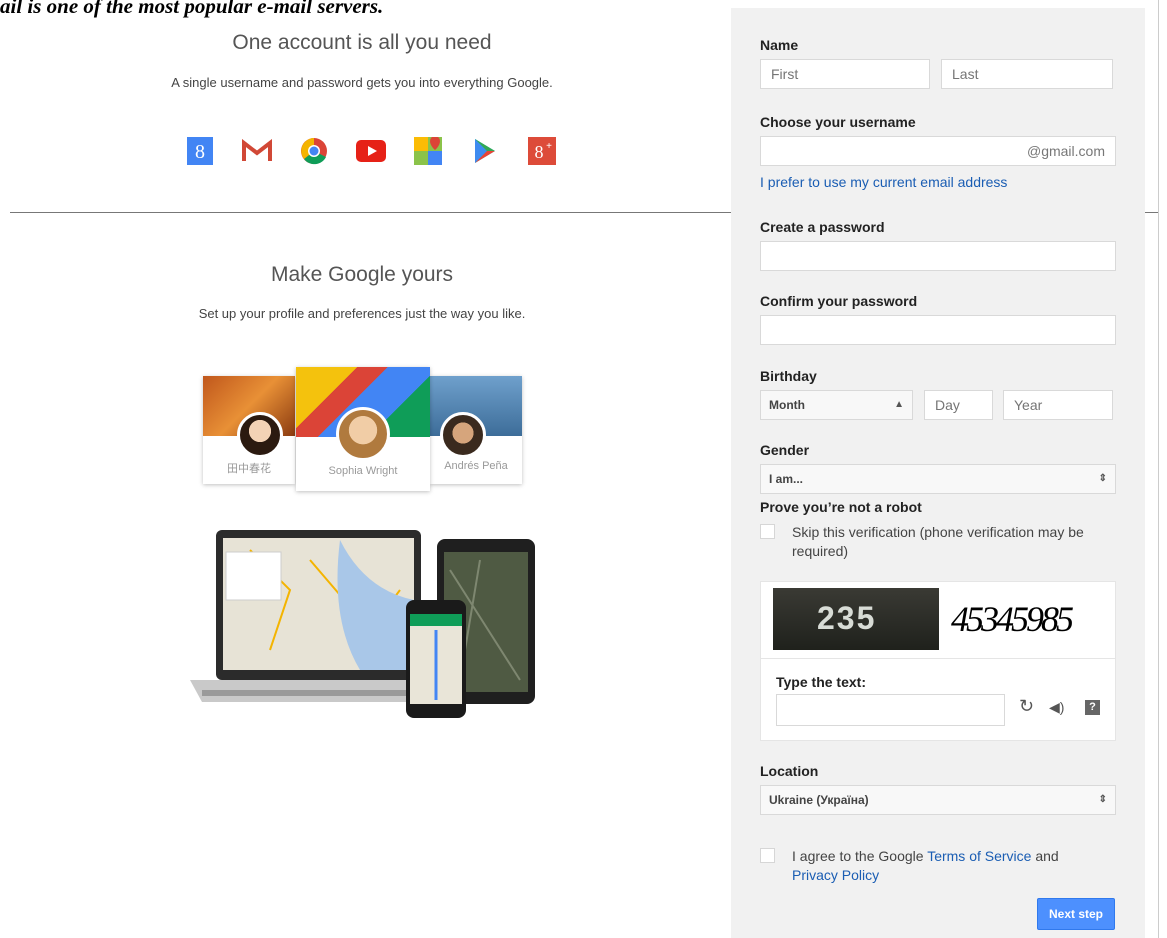 The width and height of the screenshot is (1167, 938). I want to click on skip-verification-checkbox, so click(767, 531).